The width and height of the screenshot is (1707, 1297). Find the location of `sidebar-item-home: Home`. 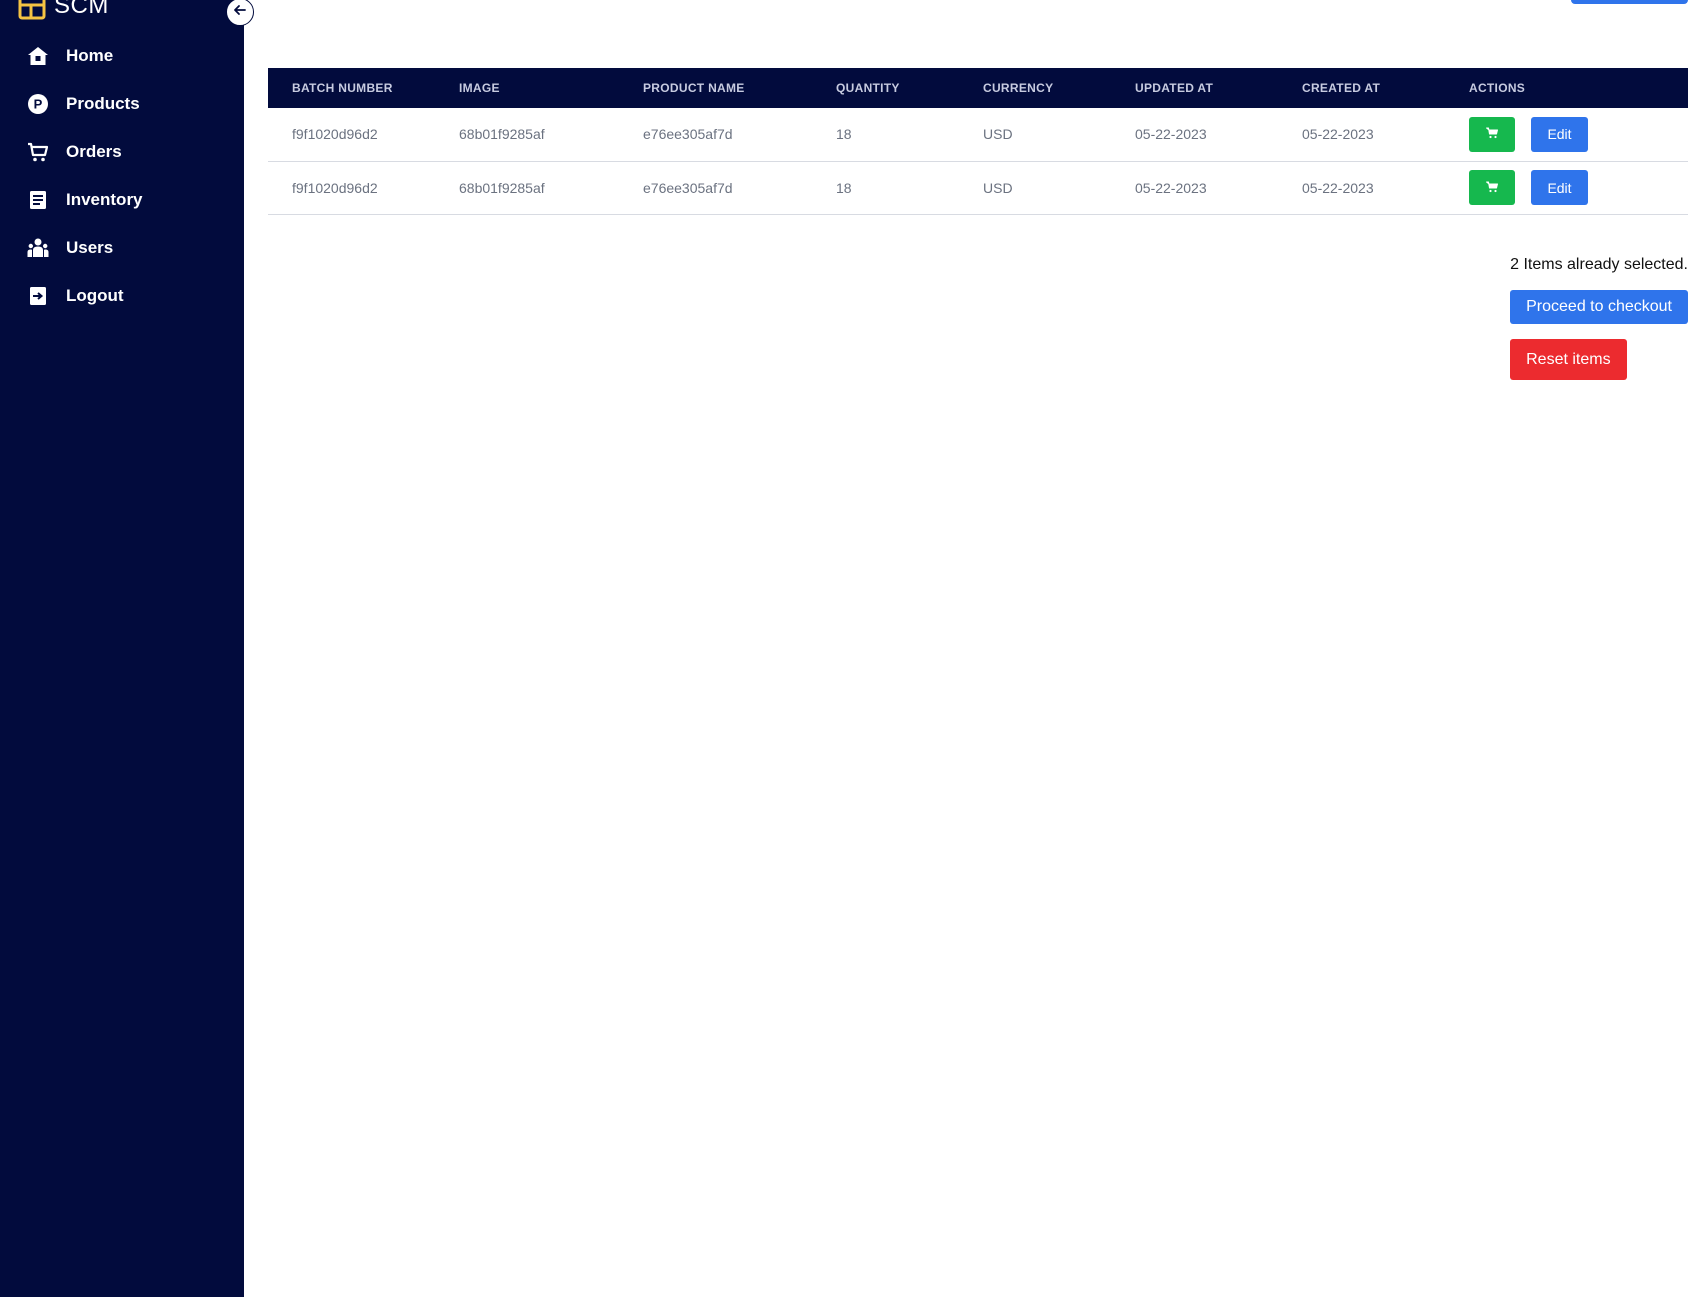

sidebar-item-home: Home is located at coordinates (122, 56).